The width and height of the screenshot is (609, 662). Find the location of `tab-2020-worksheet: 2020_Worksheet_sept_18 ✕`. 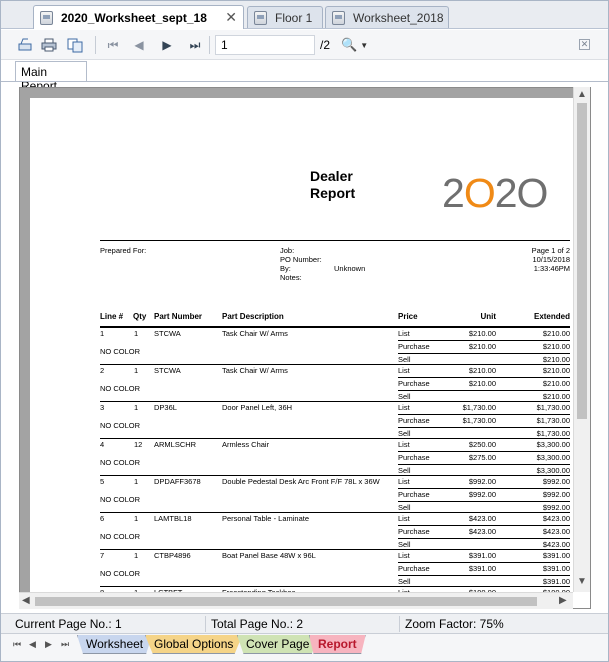

tab-2020-worksheet: 2020_Worksheet_sept_18 ✕ is located at coordinates (138, 17).